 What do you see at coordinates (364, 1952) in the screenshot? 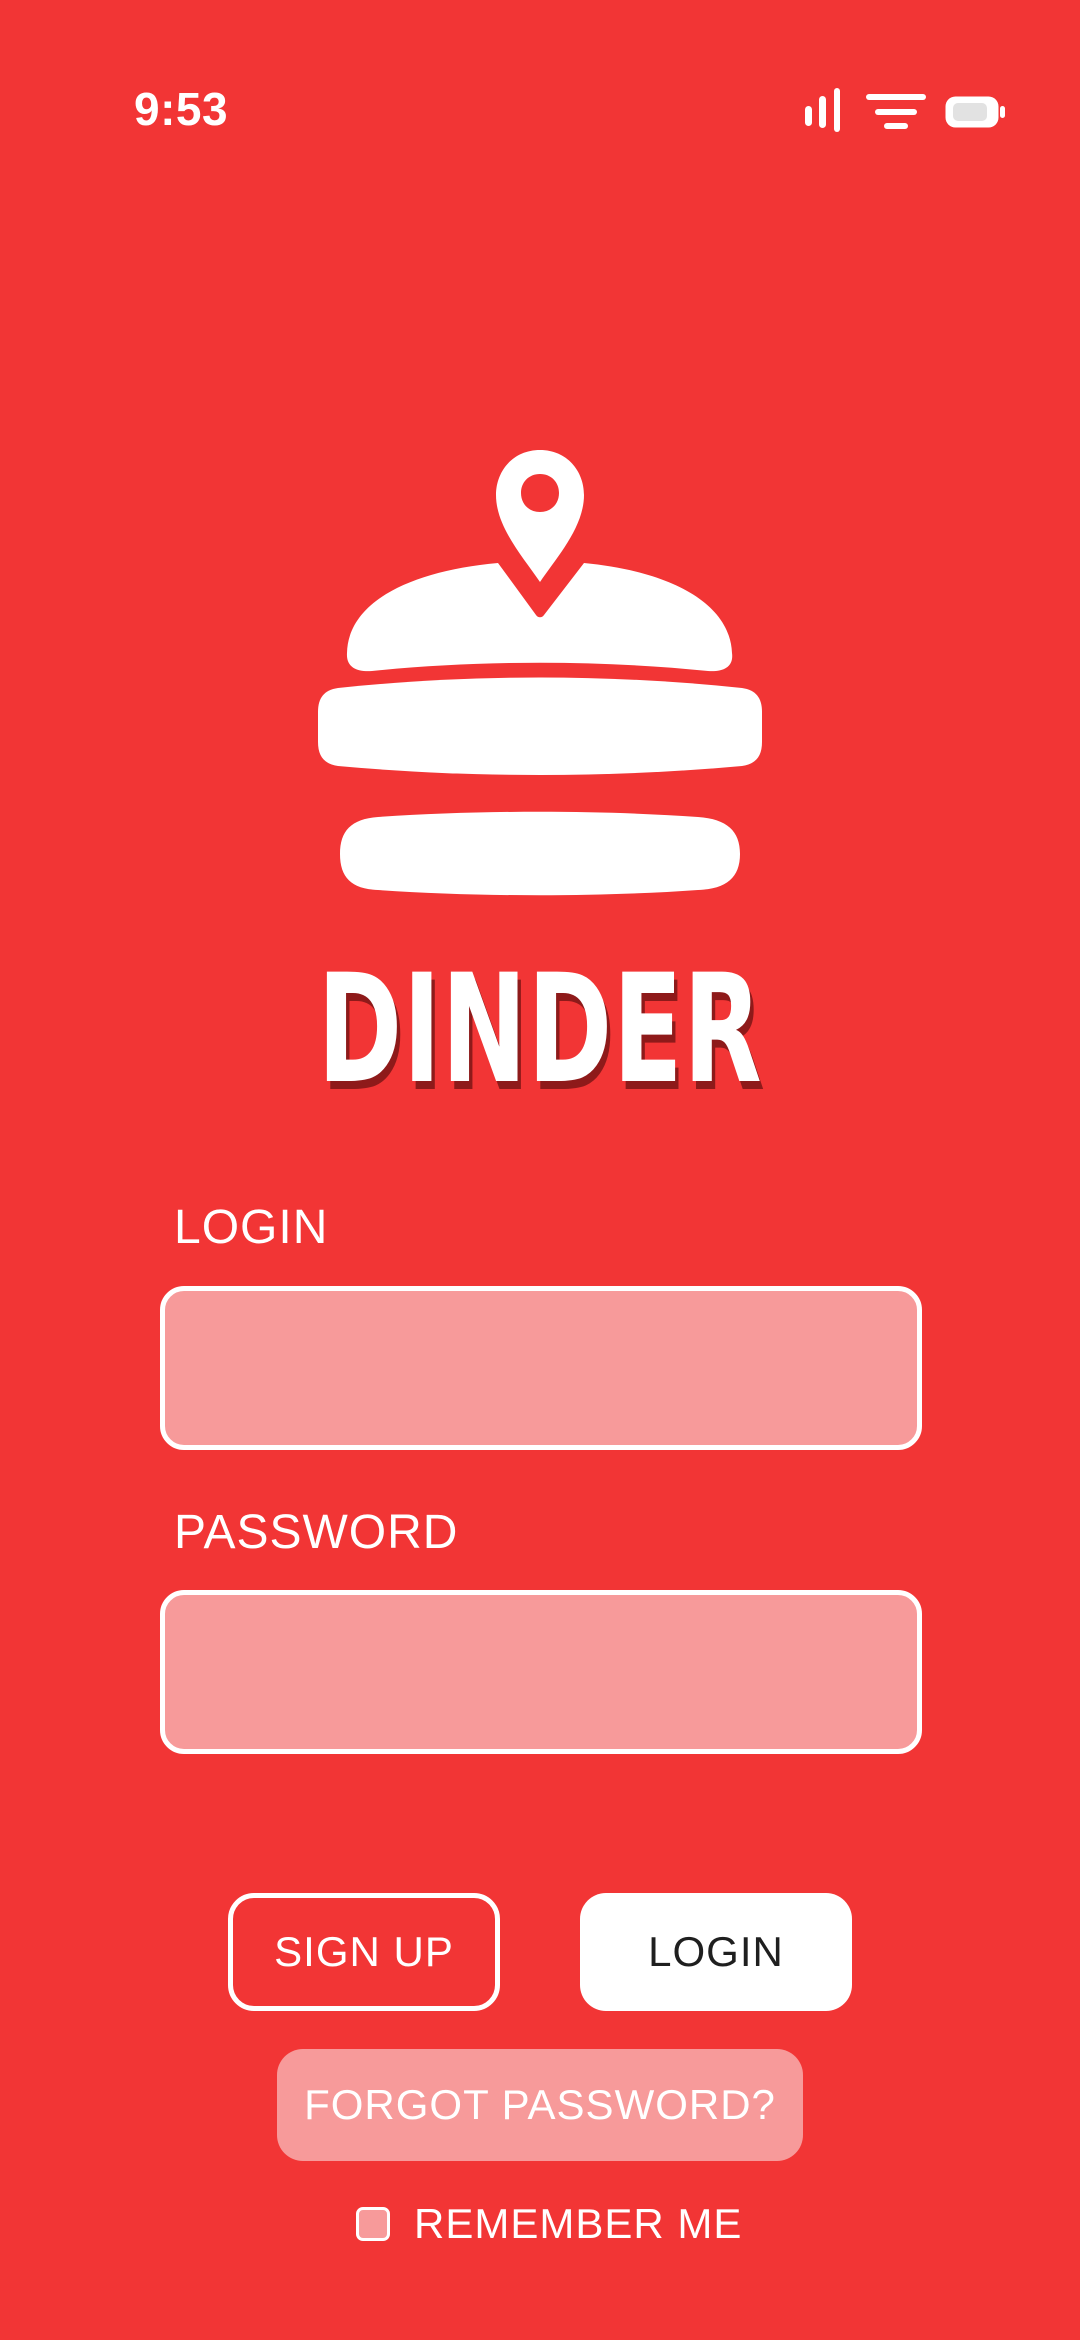
I see `signup-button: SIGN UP` at bounding box center [364, 1952].